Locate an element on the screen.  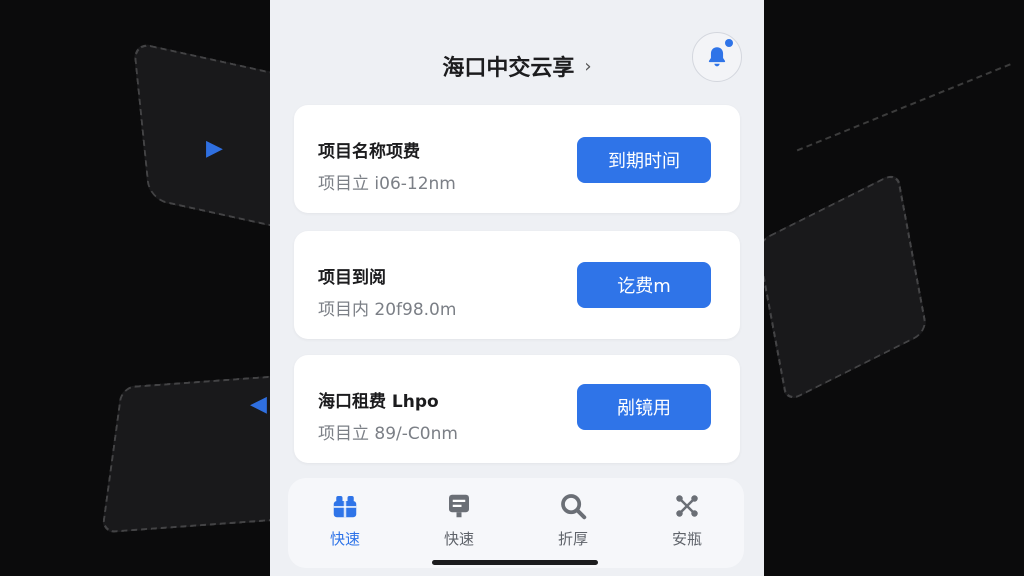
card-action-button: 剐镜用 is located at coordinates (644, 407).